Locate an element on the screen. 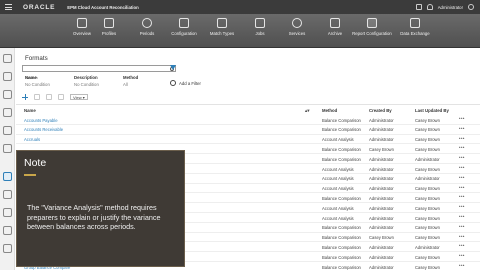 The image size is (480, 270). col-name: Name is located at coordinates (30, 110).